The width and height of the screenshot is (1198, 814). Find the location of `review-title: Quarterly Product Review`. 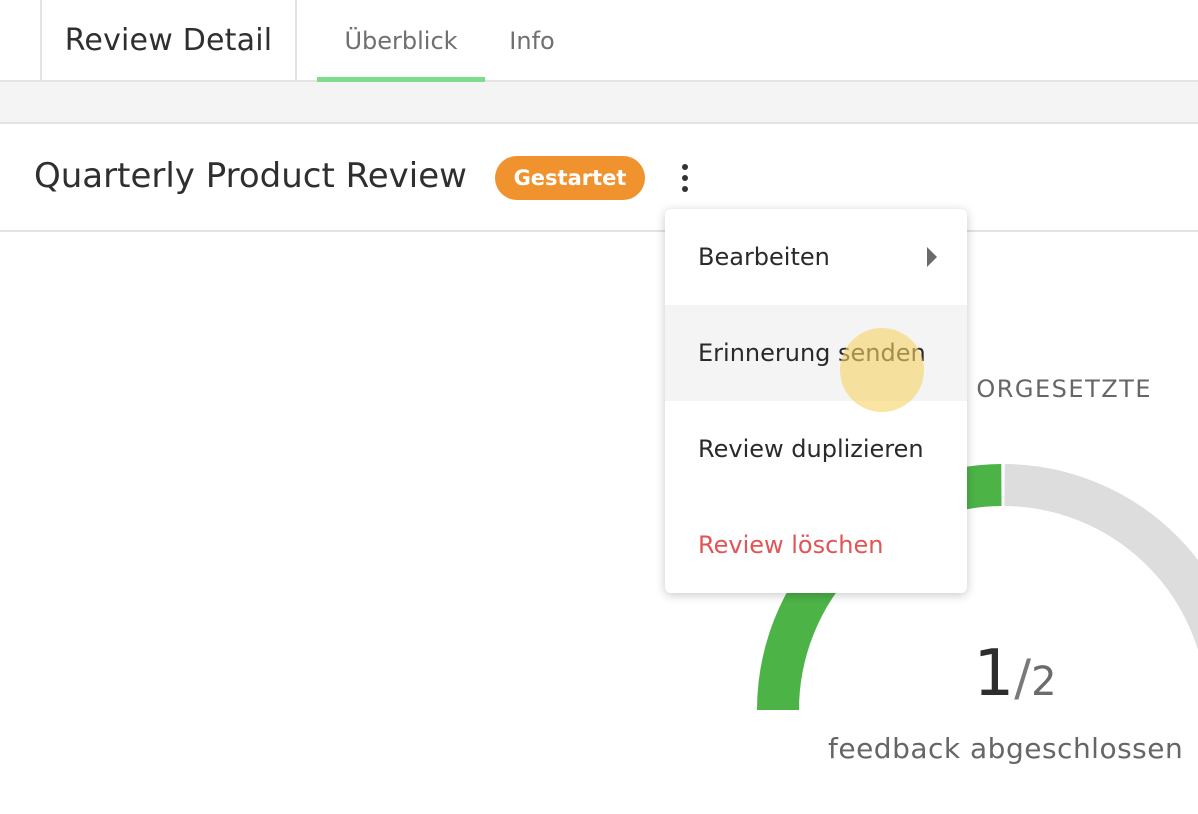

review-title: Quarterly Product Review is located at coordinates (250, 176).